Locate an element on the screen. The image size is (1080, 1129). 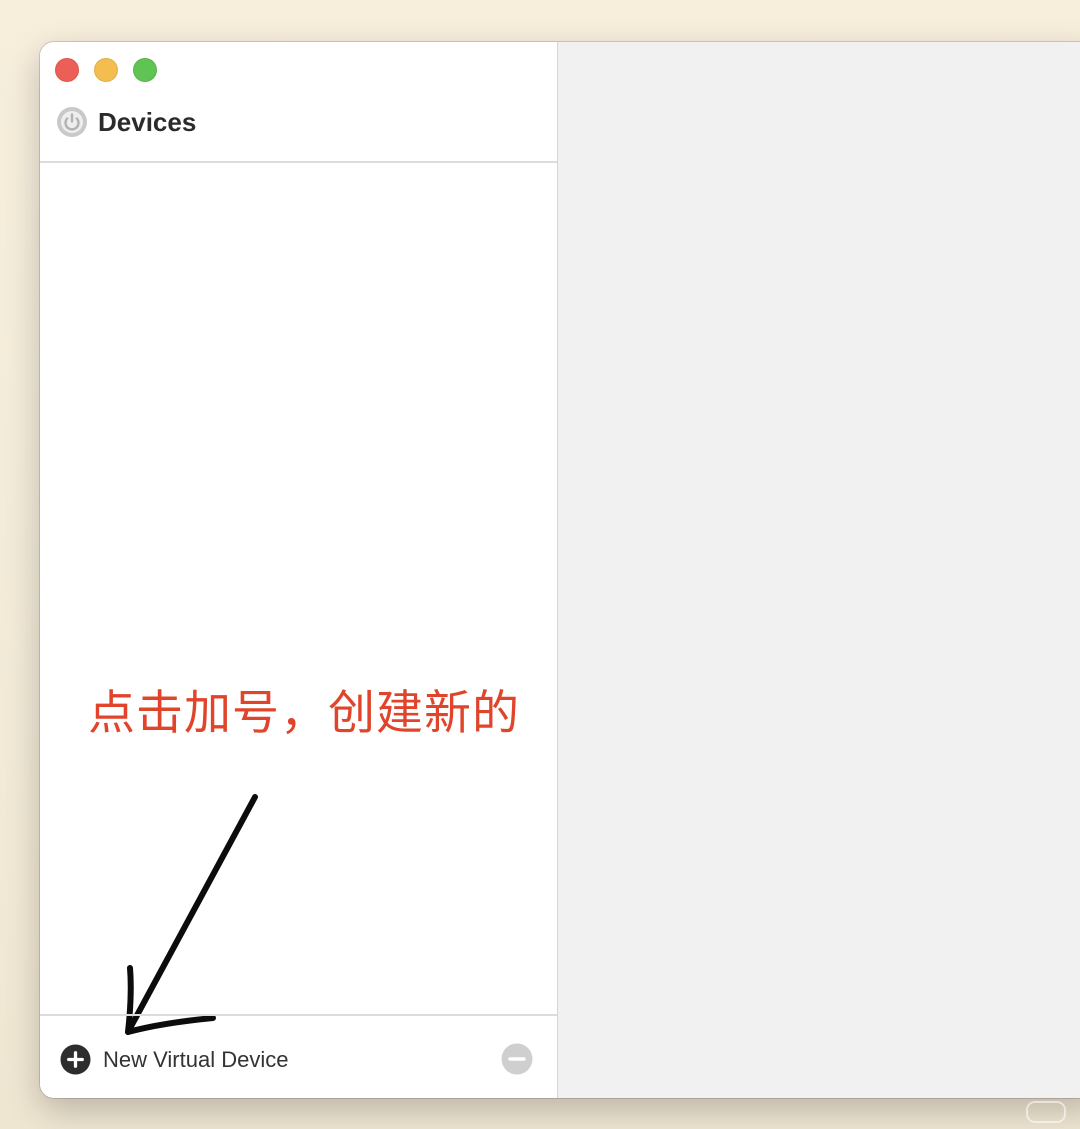
watermark-logo is located at coordinates (1046, 1112).